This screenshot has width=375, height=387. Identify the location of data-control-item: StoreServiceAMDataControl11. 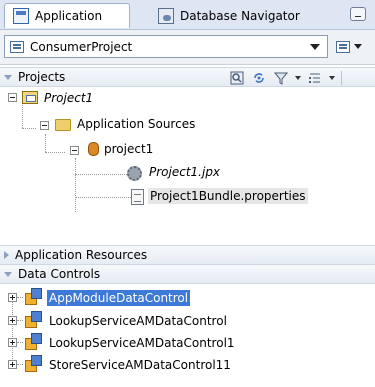
(140, 365).